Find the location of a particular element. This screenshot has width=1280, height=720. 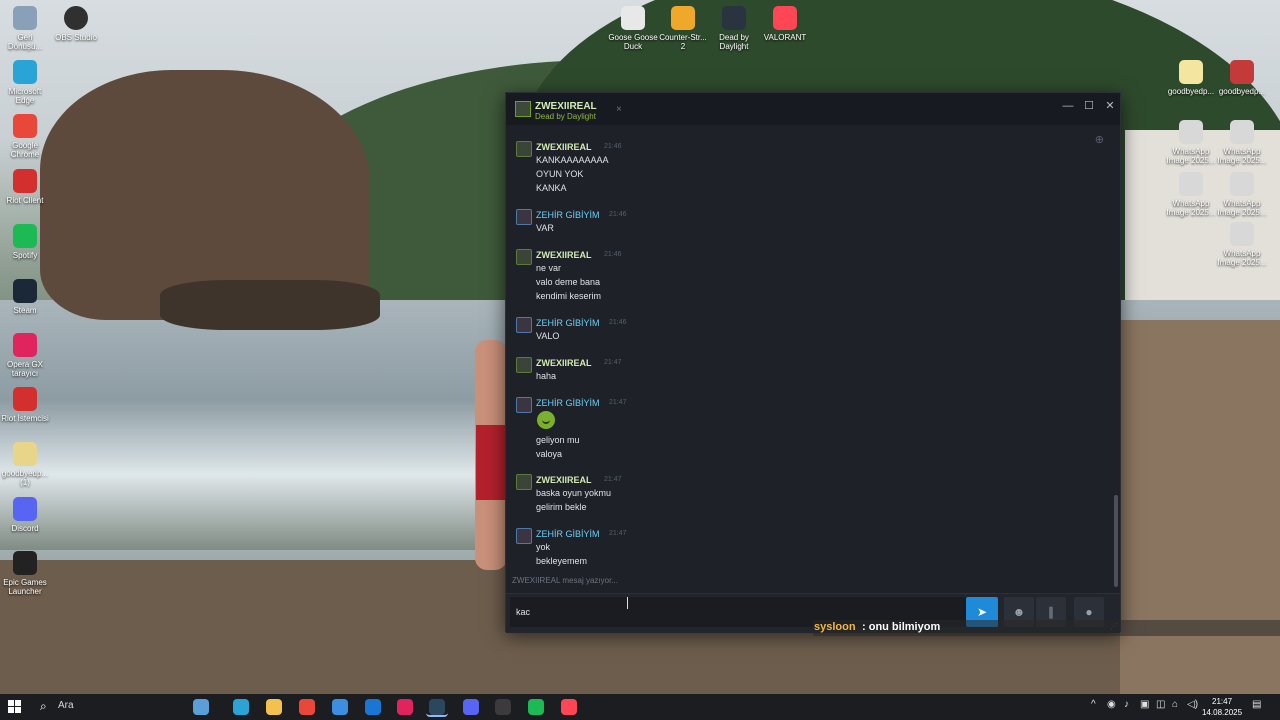

desktop-icon: Goose Goose Duck is located at coordinates (633, 28).